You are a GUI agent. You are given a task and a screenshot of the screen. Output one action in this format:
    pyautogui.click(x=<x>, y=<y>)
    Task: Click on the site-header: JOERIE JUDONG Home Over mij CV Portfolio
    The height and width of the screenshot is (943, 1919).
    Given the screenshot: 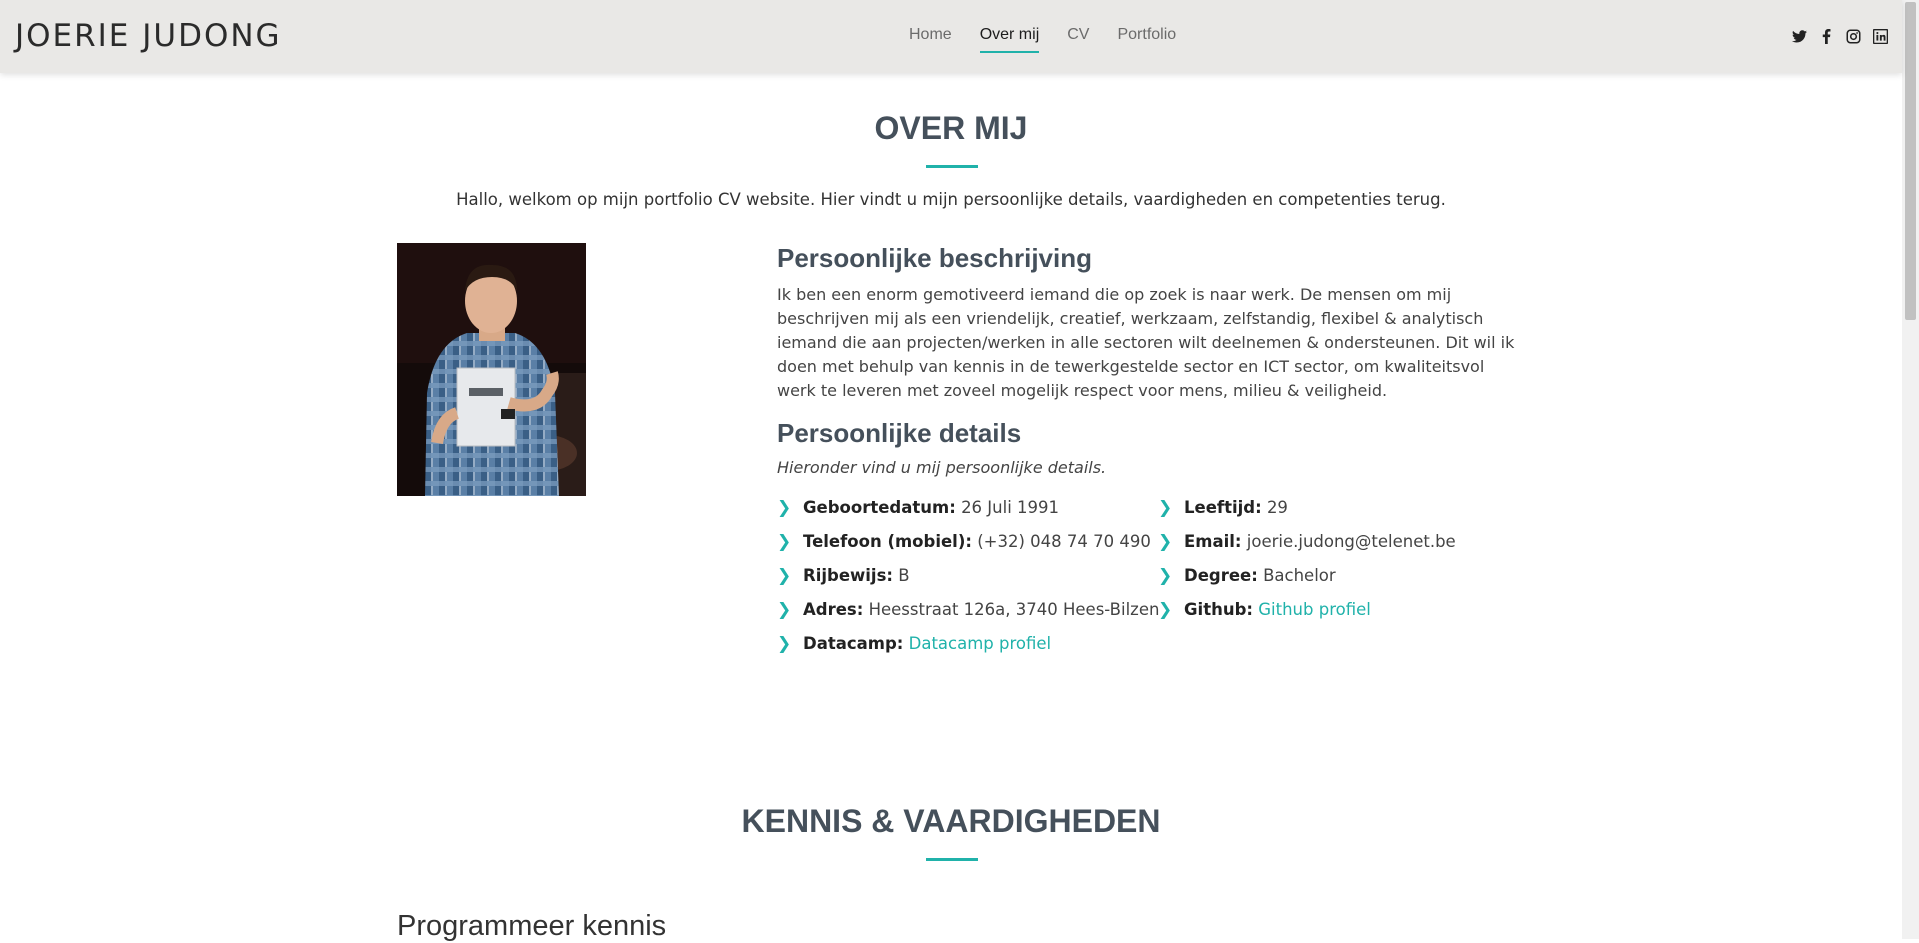 What is the action you would take?
    pyautogui.click(x=951, y=36)
    